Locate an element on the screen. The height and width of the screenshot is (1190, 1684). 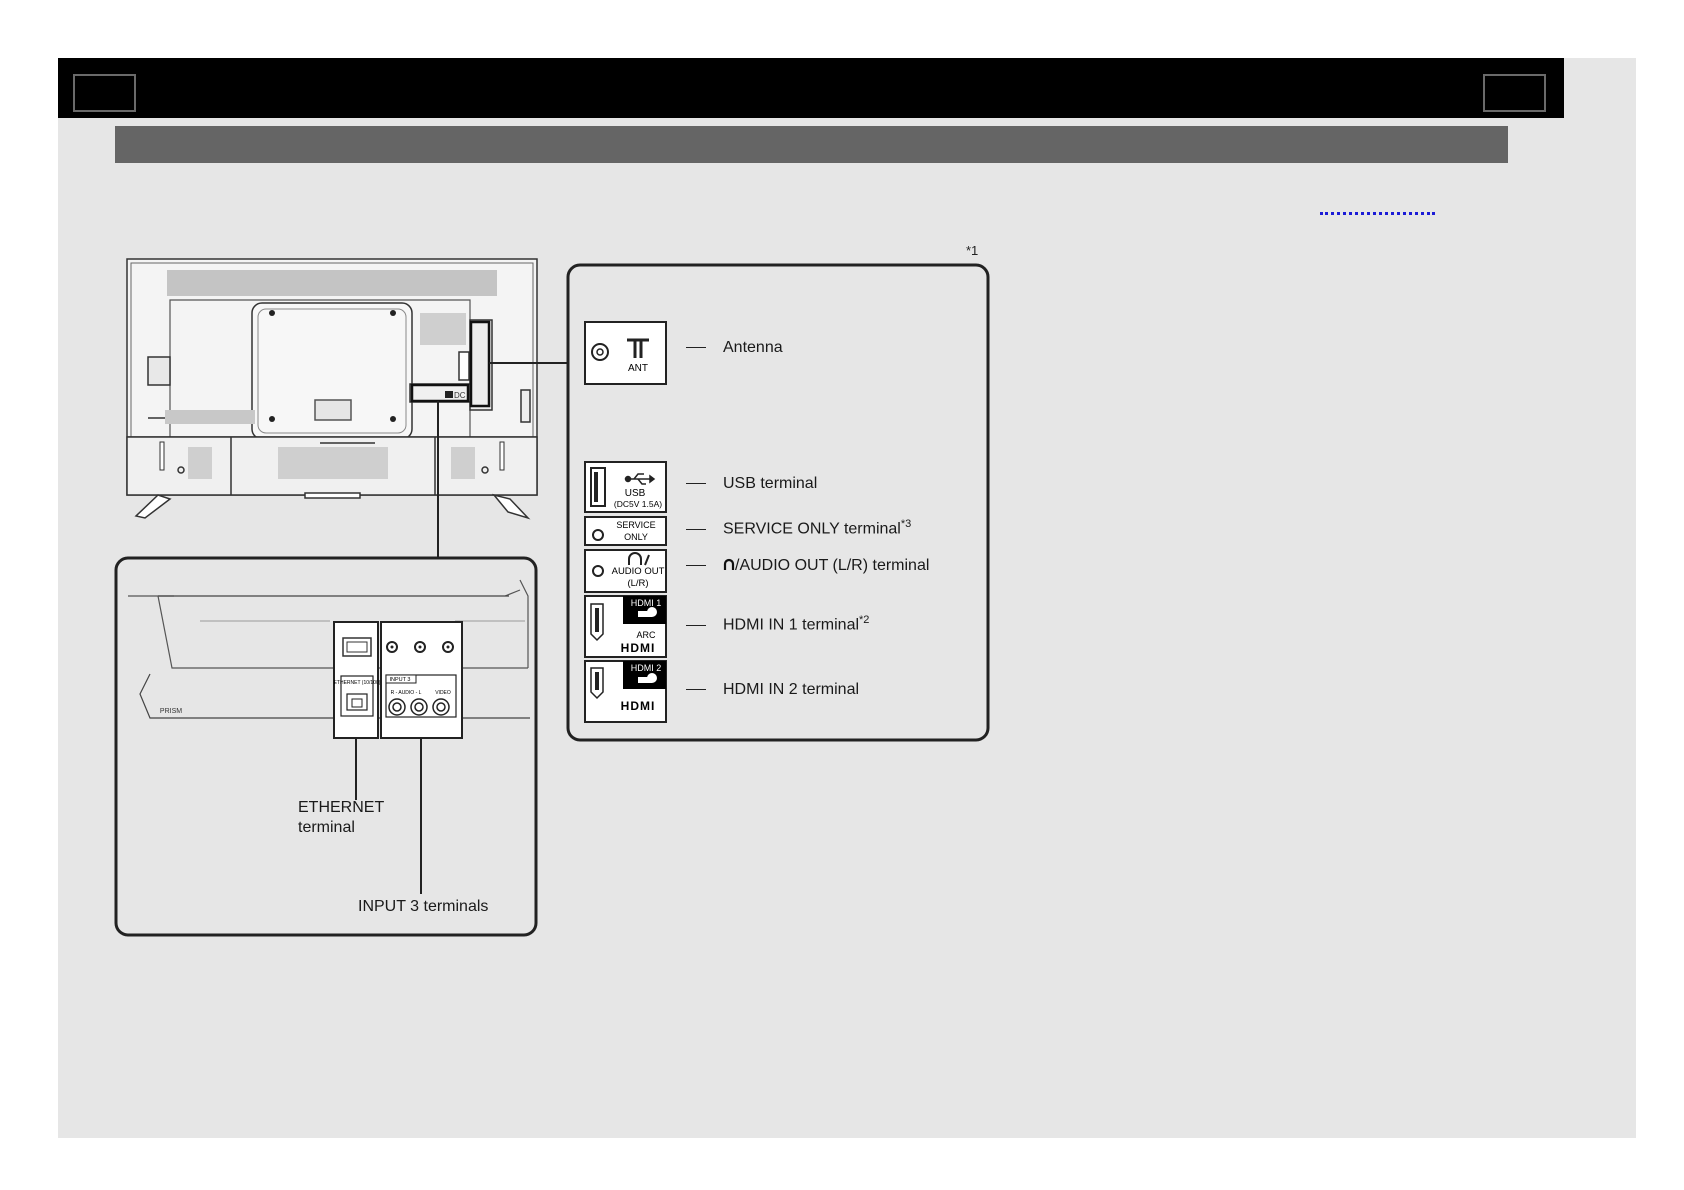
rca-jacks is located at coordinates (419, 707).